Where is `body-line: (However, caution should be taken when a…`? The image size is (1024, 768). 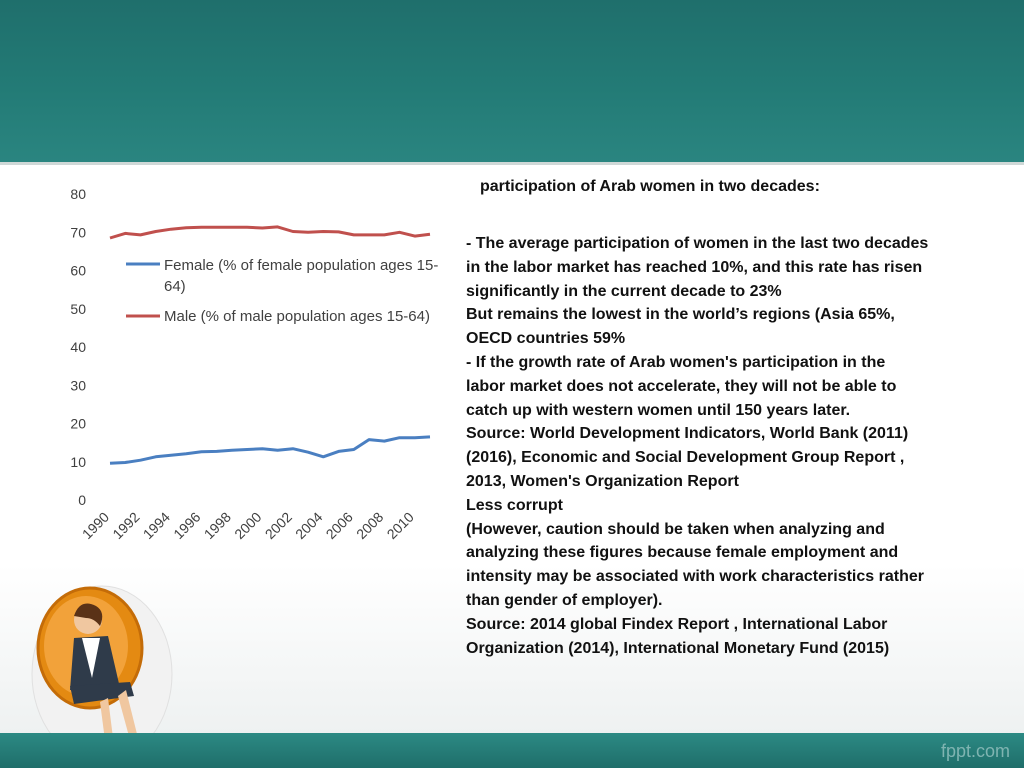
body-line: (However, caution should be taken when a… is located at coordinates (675, 529).